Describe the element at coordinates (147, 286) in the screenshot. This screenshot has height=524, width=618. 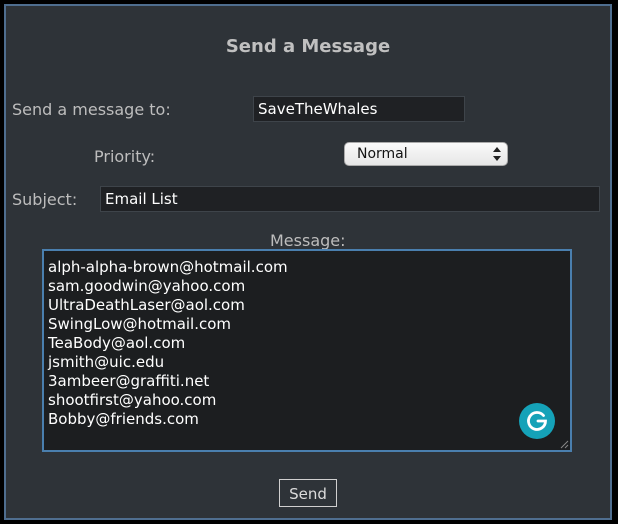
I see `message-line: sam.goodwin@yahoo.com` at that location.